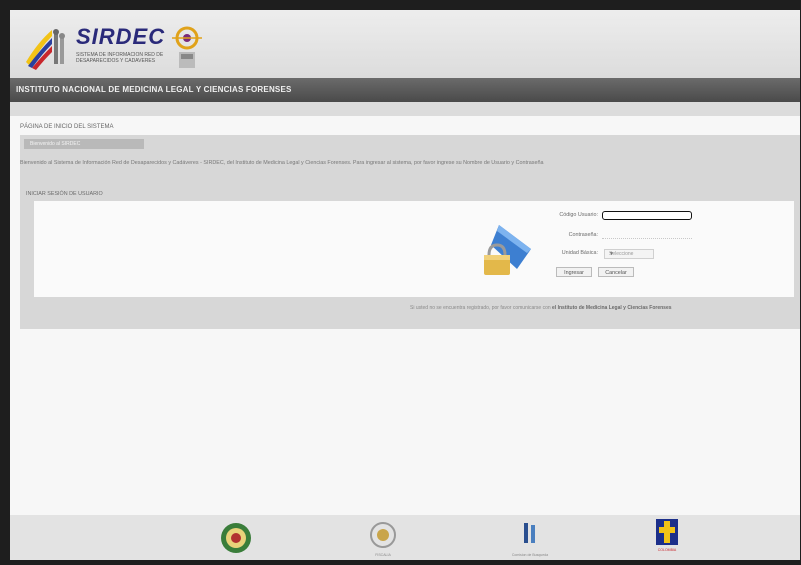 Image resolution: width=801 pixels, height=565 pixels. Describe the element at coordinates (383, 555) in the screenshot. I see `fiscalia-caption: FISCALIA` at that location.